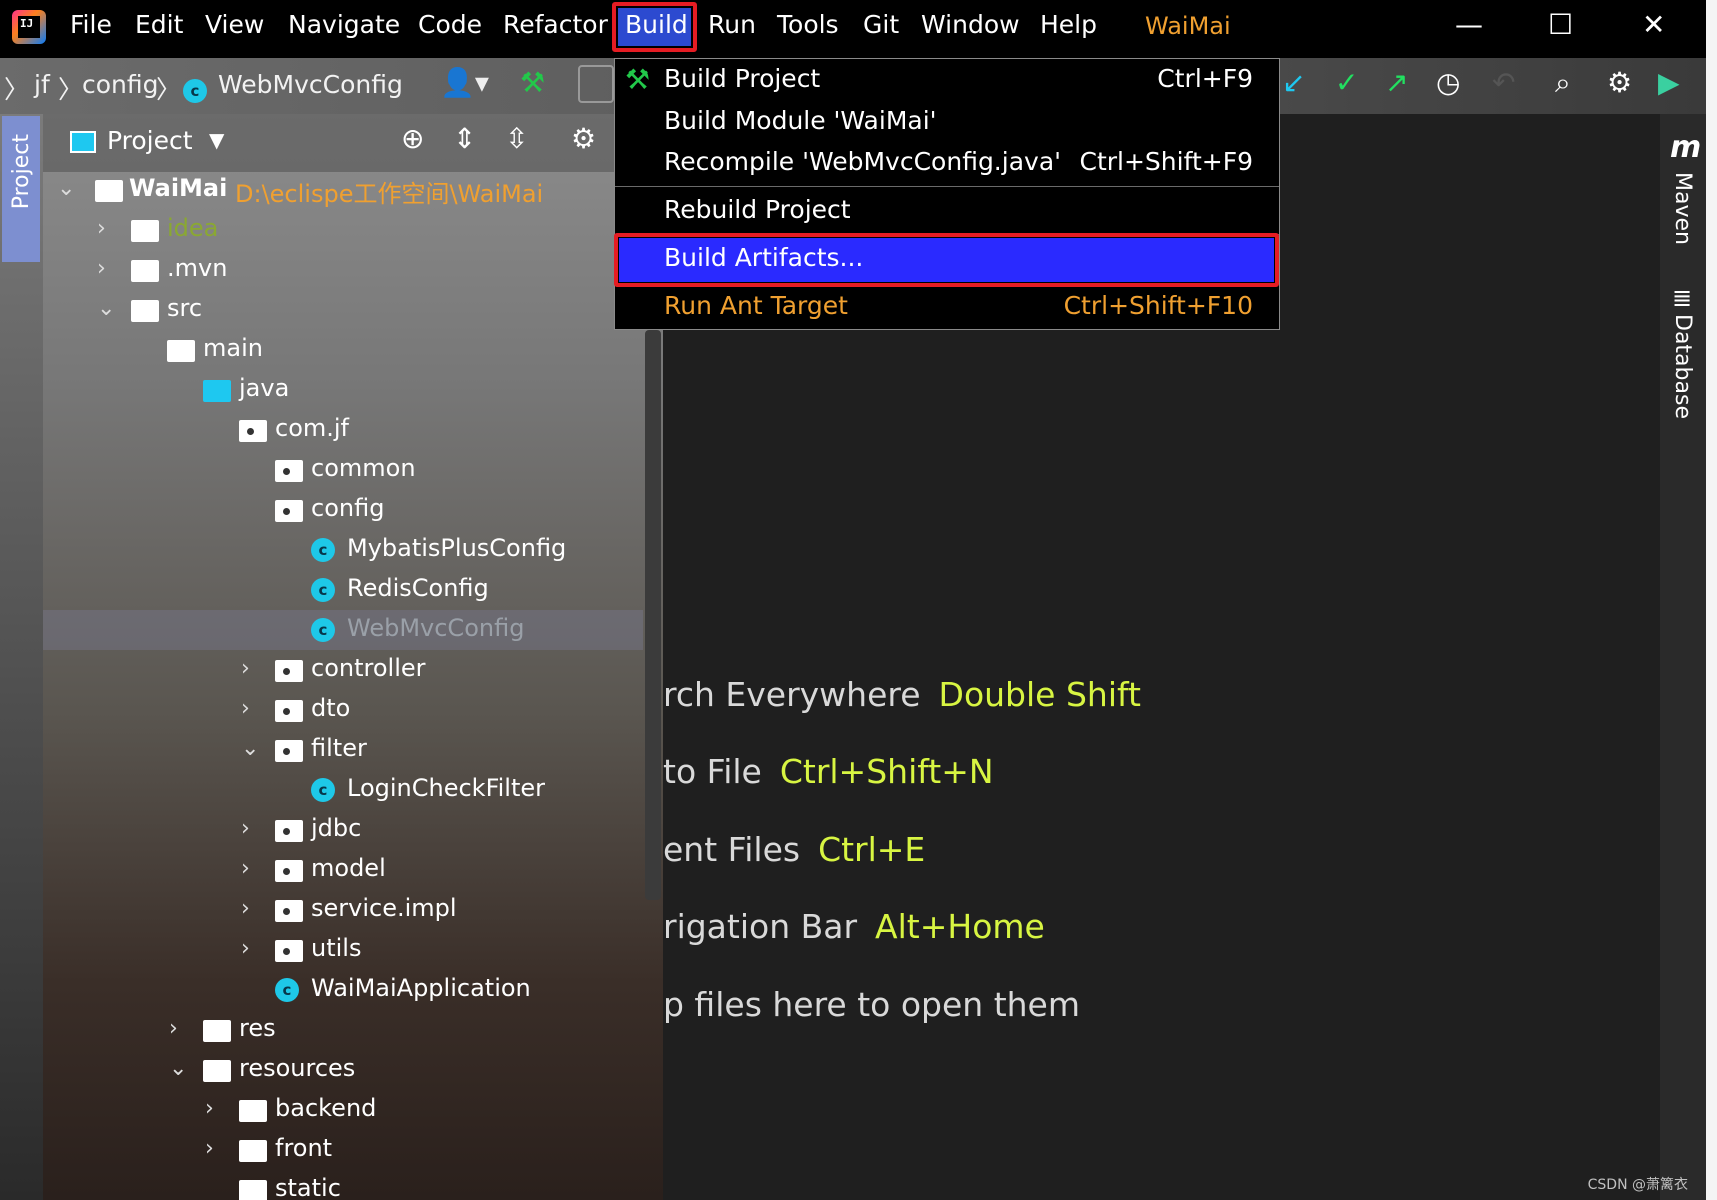 The image size is (1717, 1200). What do you see at coordinates (1346, 82) in the screenshot?
I see `git-commit-icon: ✓` at bounding box center [1346, 82].